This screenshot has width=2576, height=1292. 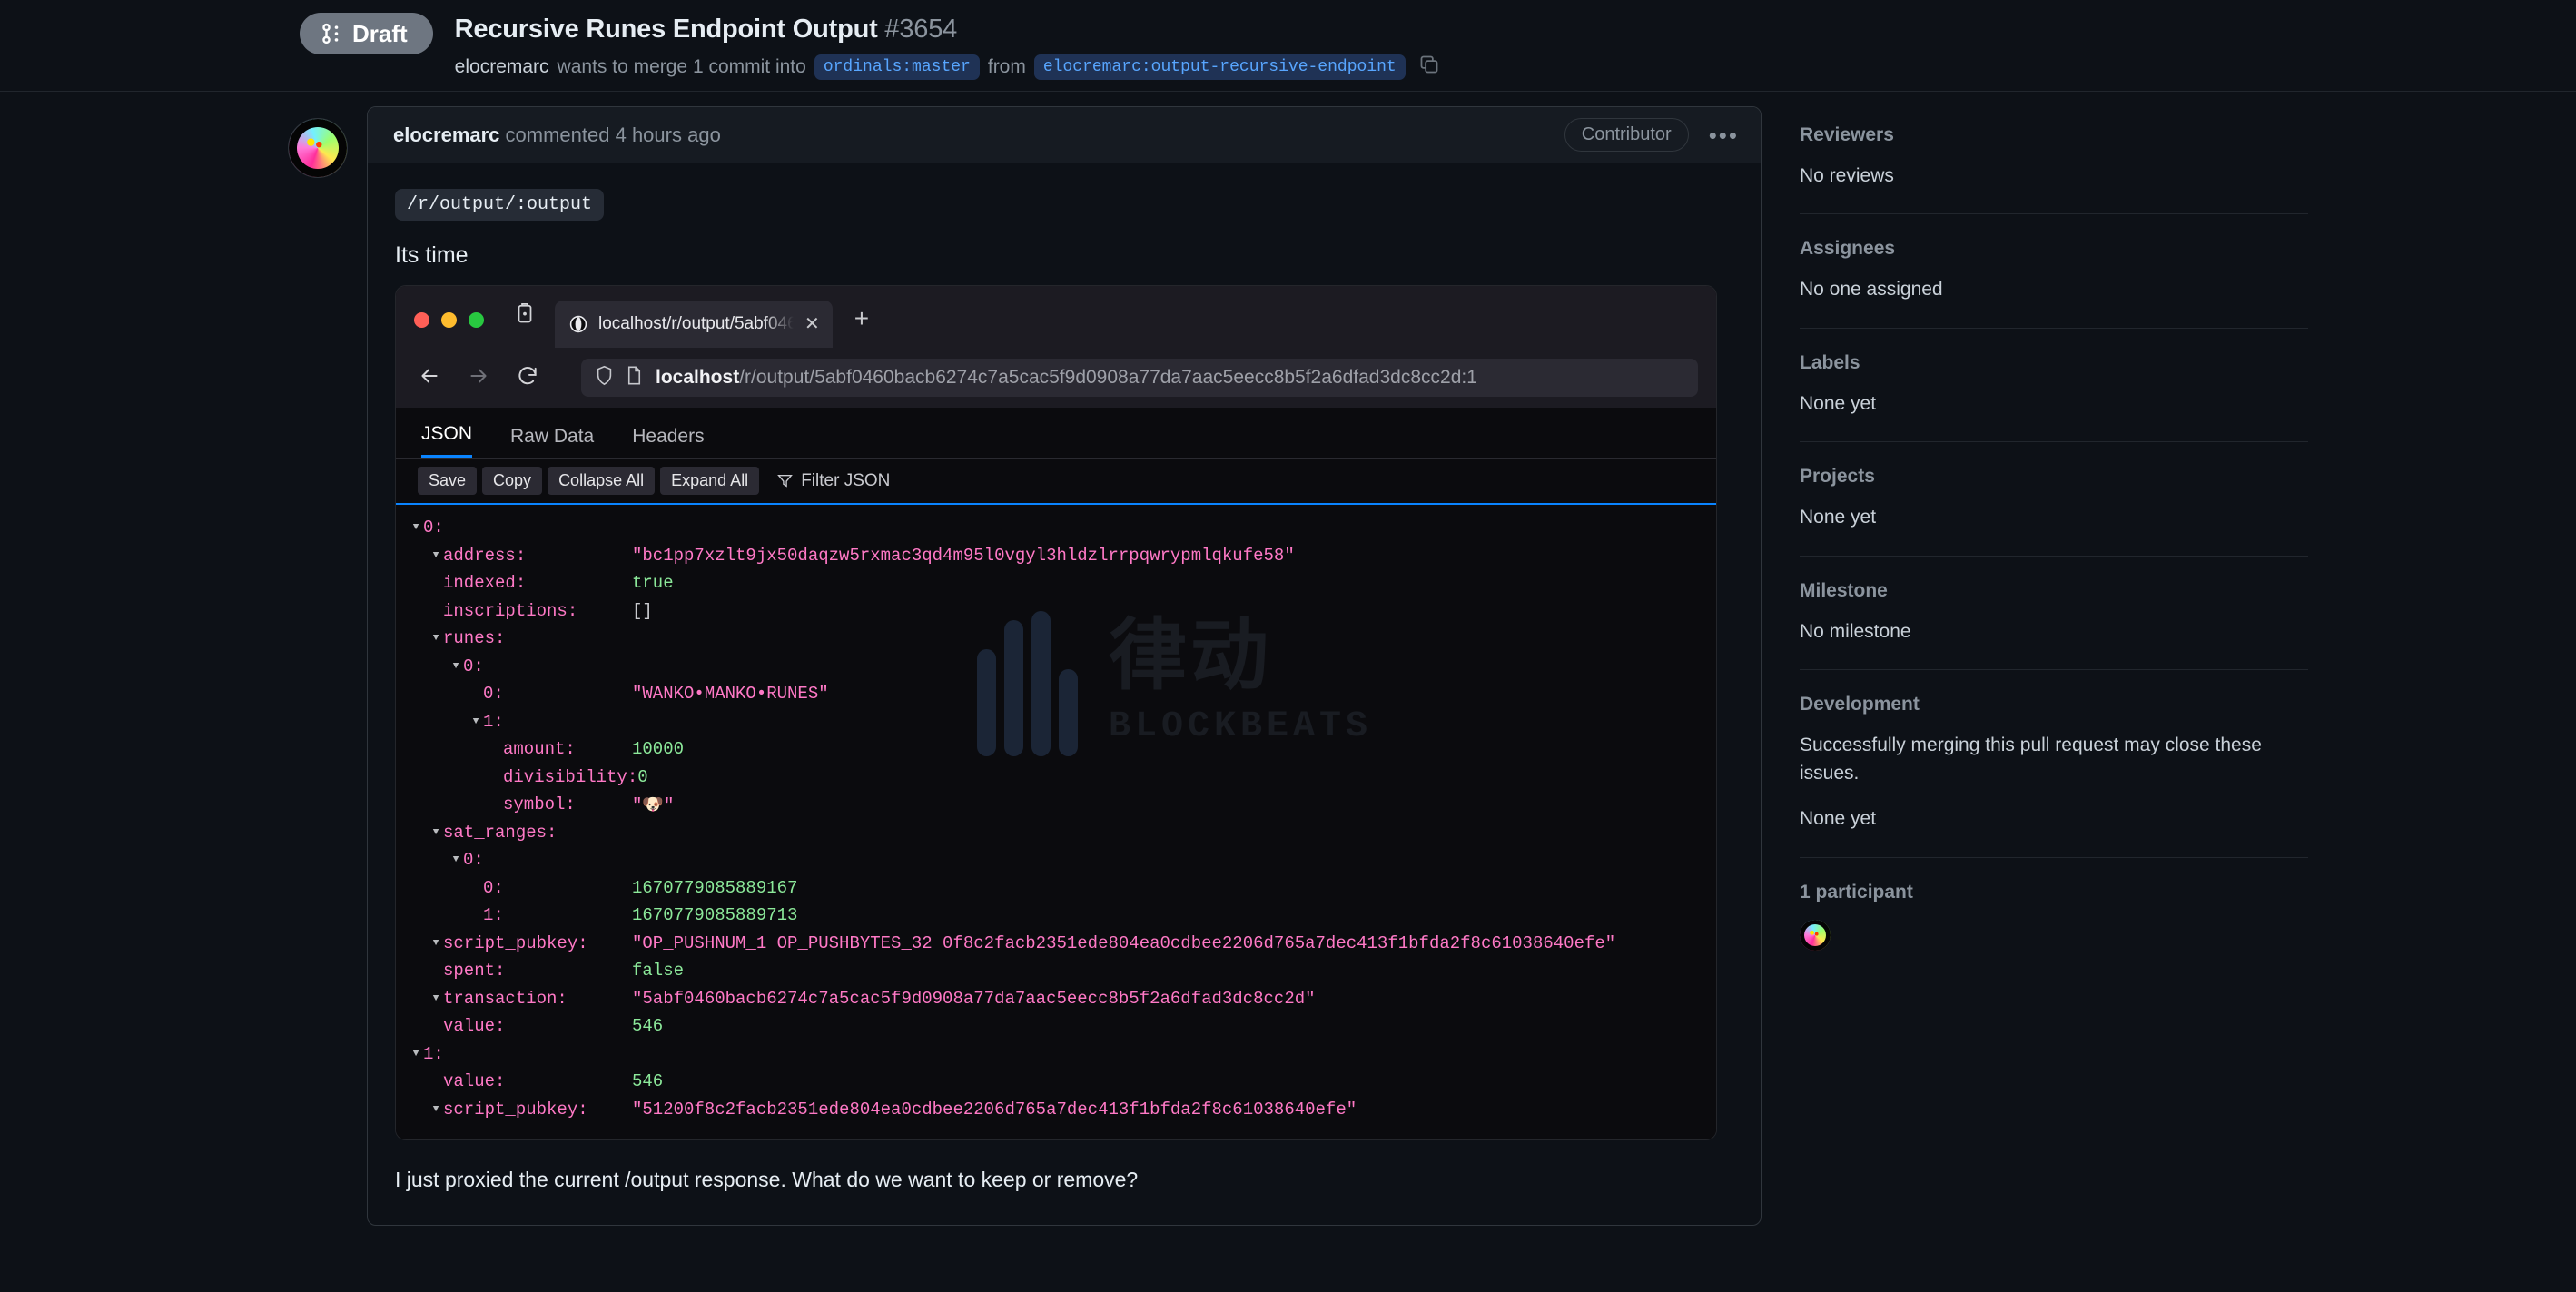 I want to click on avatar, so click(x=318, y=148).